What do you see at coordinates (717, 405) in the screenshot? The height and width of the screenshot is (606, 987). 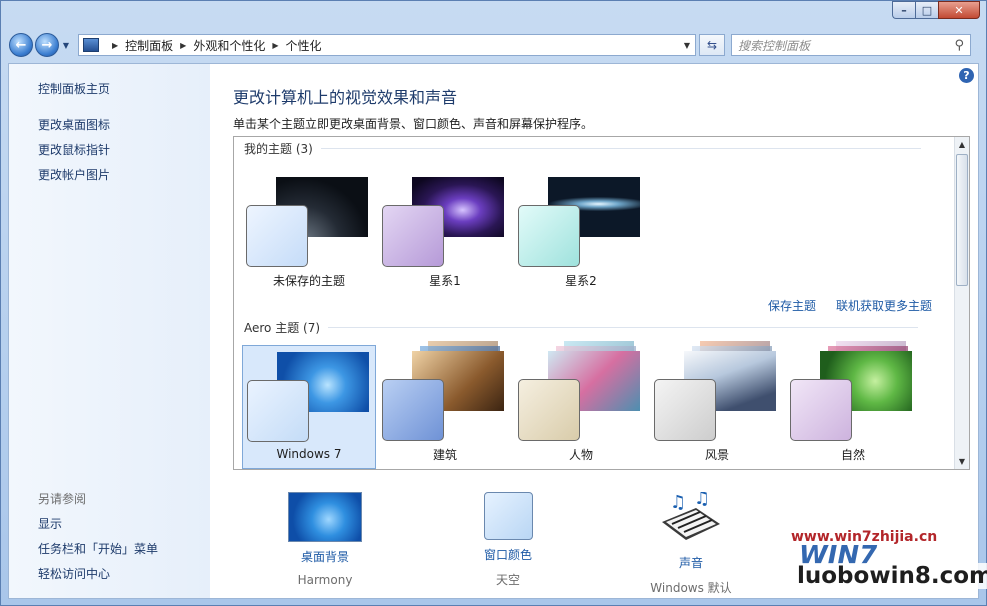 I see `theme-landscapes: 风景` at bounding box center [717, 405].